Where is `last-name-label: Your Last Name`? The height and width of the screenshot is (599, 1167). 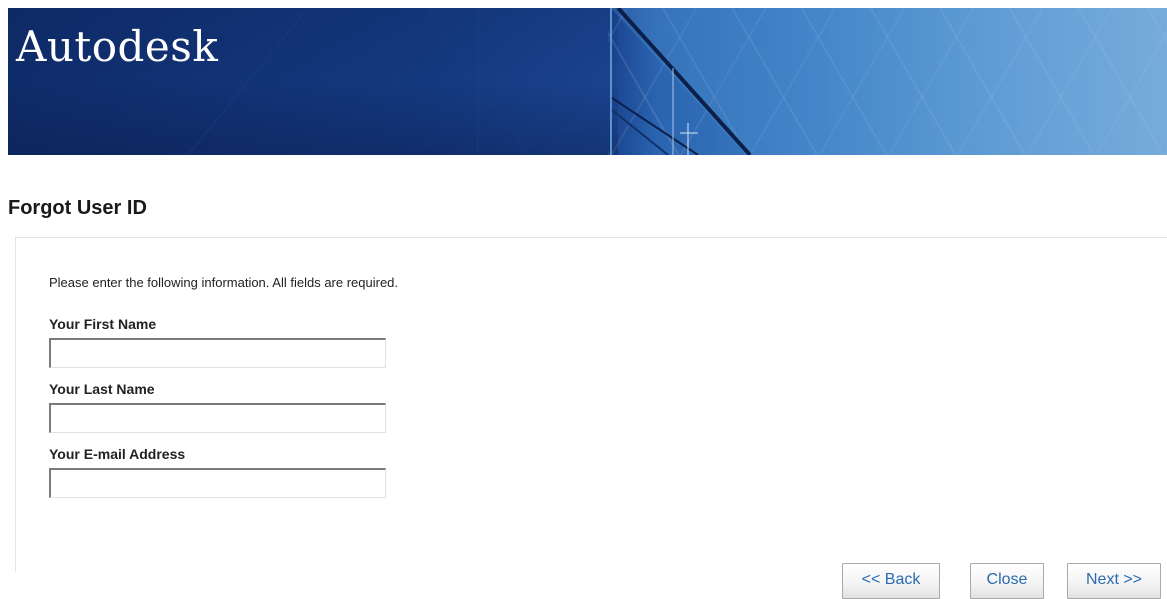 last-name-label: Your Last Name is located at coordinates (102, 389).